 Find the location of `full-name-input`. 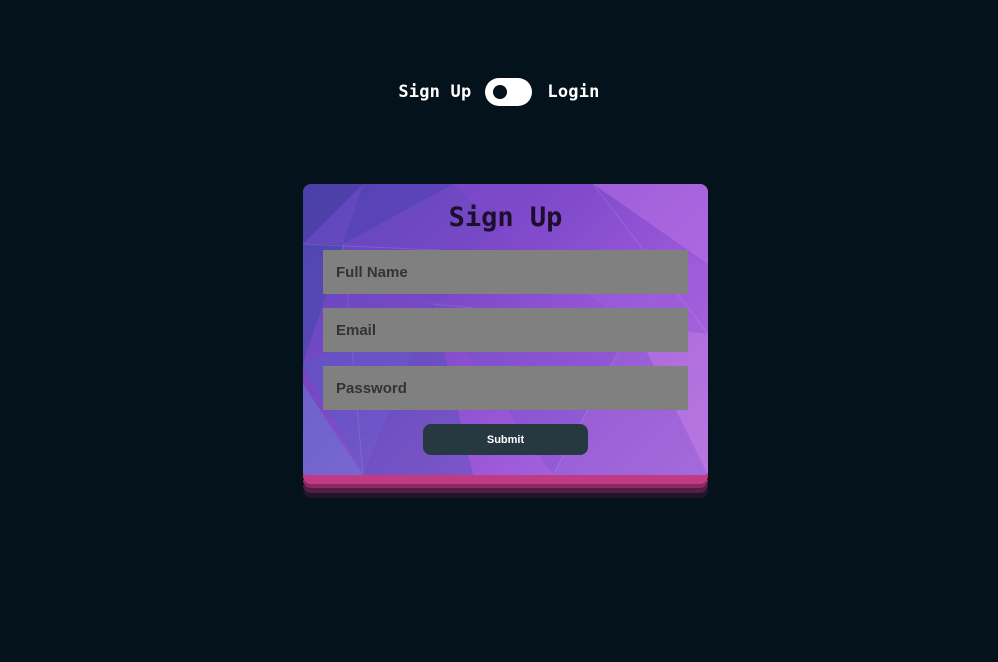

full-name-input is located at coordinates (505, 272).